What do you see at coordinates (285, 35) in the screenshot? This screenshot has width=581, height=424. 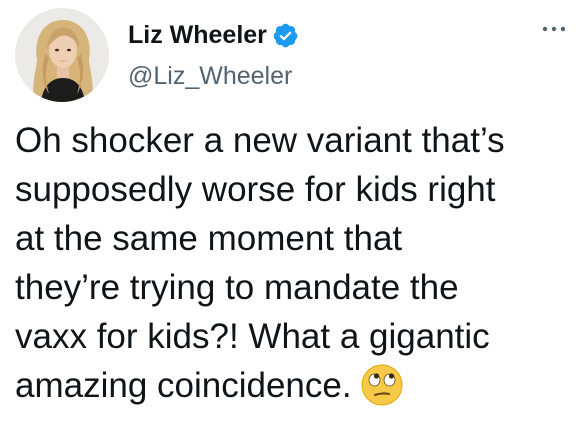 I see `verified-badge-icon` at bounding box center [285, 35].